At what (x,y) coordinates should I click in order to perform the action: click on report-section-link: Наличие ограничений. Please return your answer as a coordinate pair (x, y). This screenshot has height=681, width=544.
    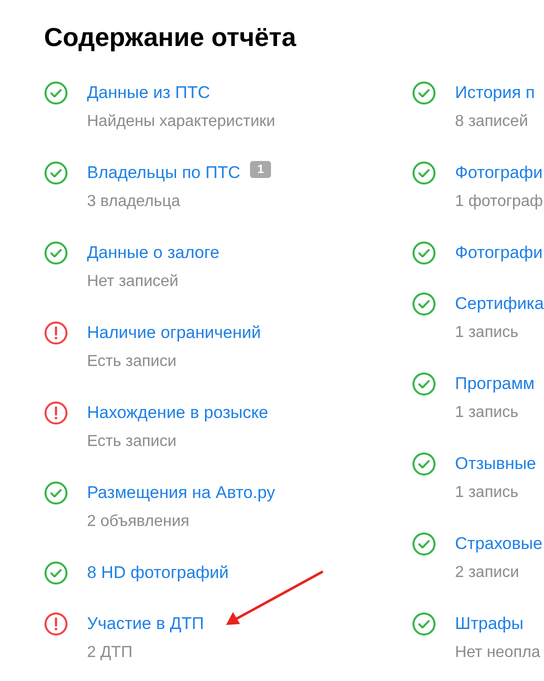
    Looking at the image, I should click on (174, 333).